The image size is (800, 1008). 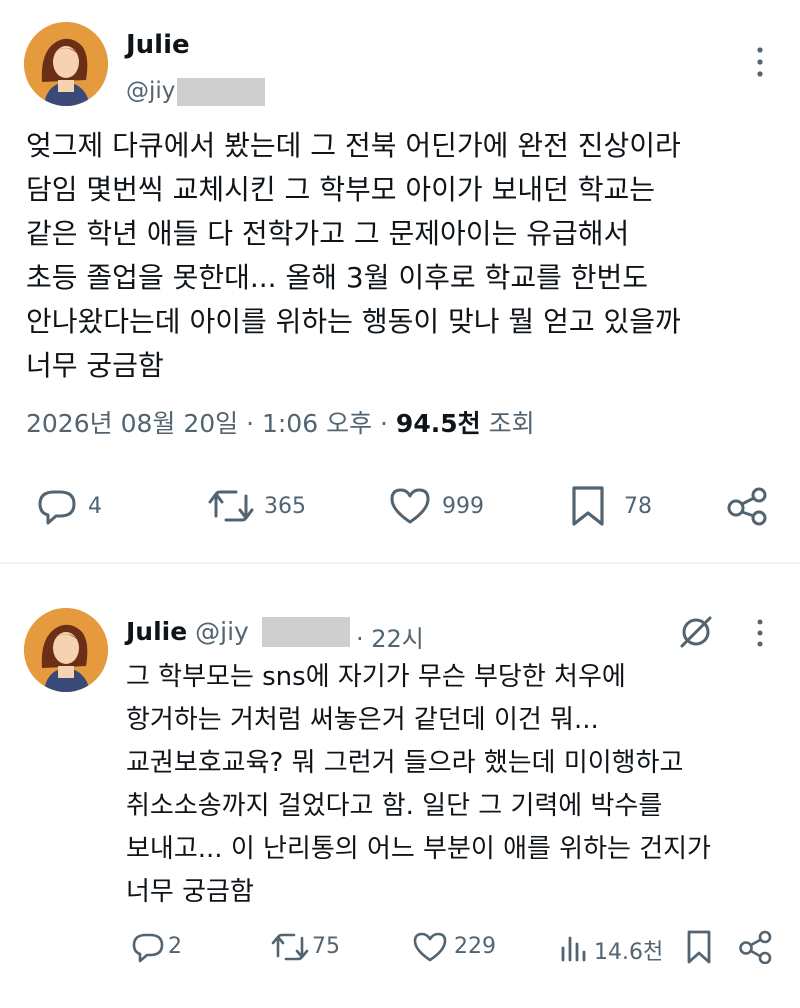 I want to click on reply-author-name: Julie, so click(x=156, y=631).